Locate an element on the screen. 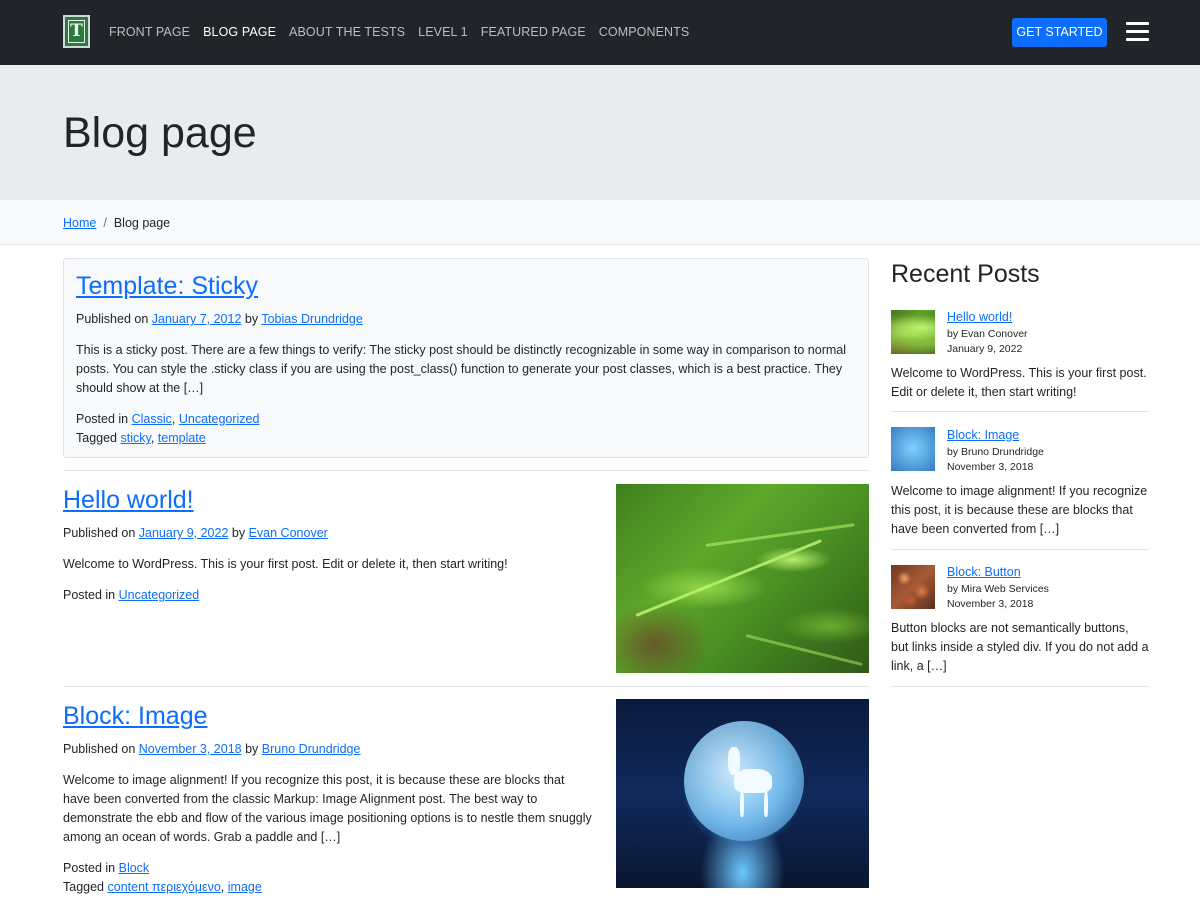 Image resolution: width=1200 pixels, height=900 pixels. page-title: Blog page is located at coordinates (160, 133).